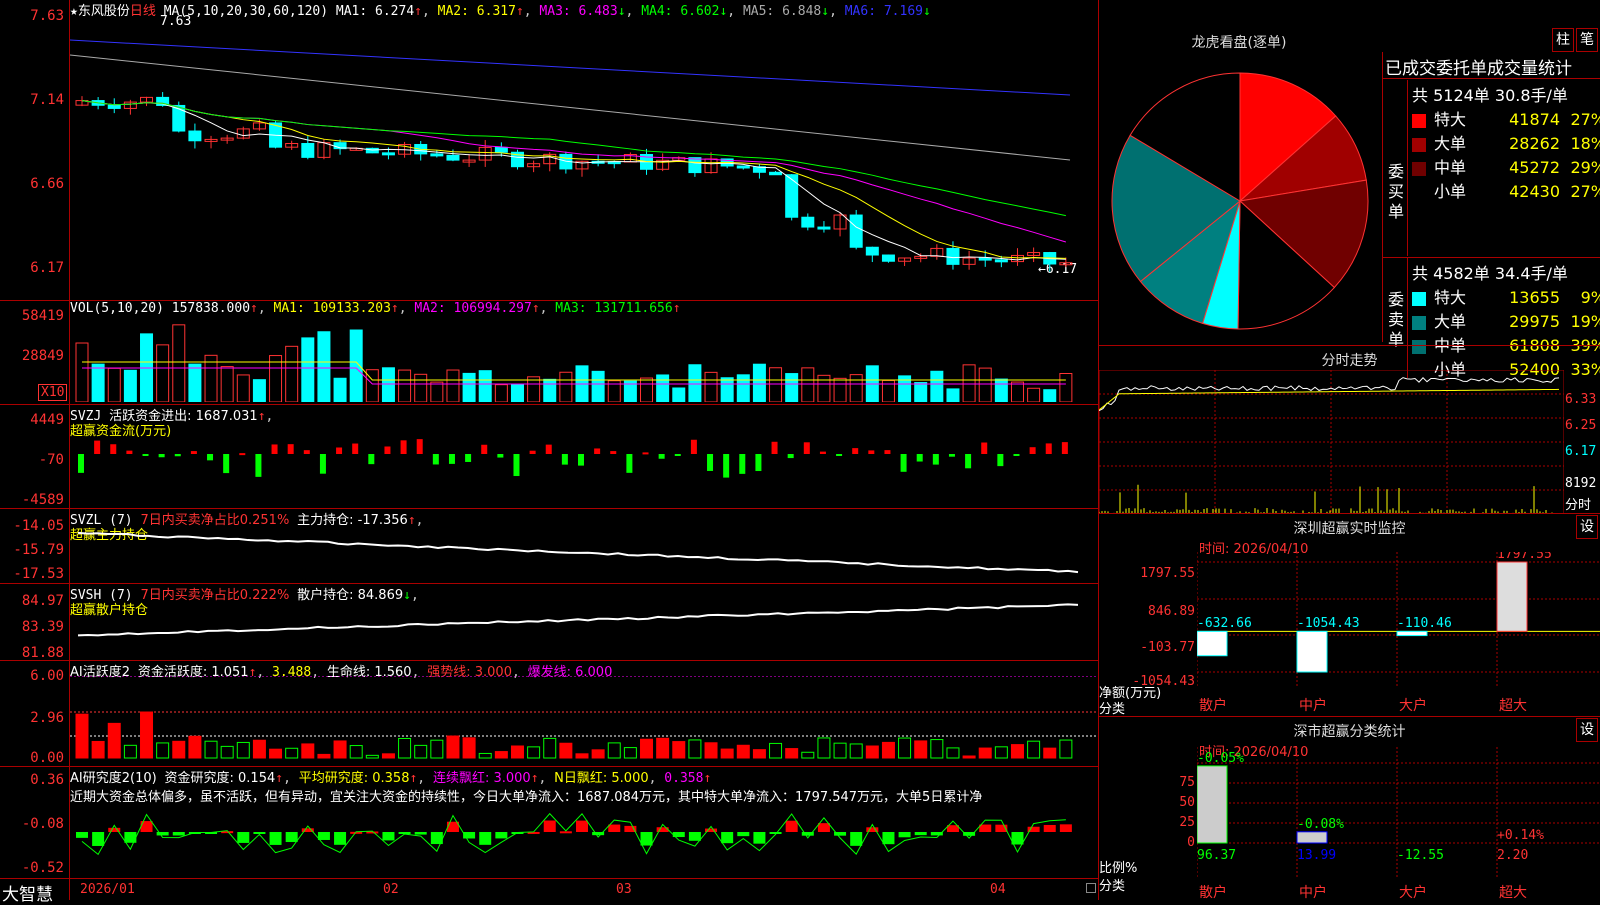 This screenshot has width=1600, height=905. What do you see at coordinates (1091, 888) in the screenshot?
I see `lock-icon` at bounding box center [1091, 888].